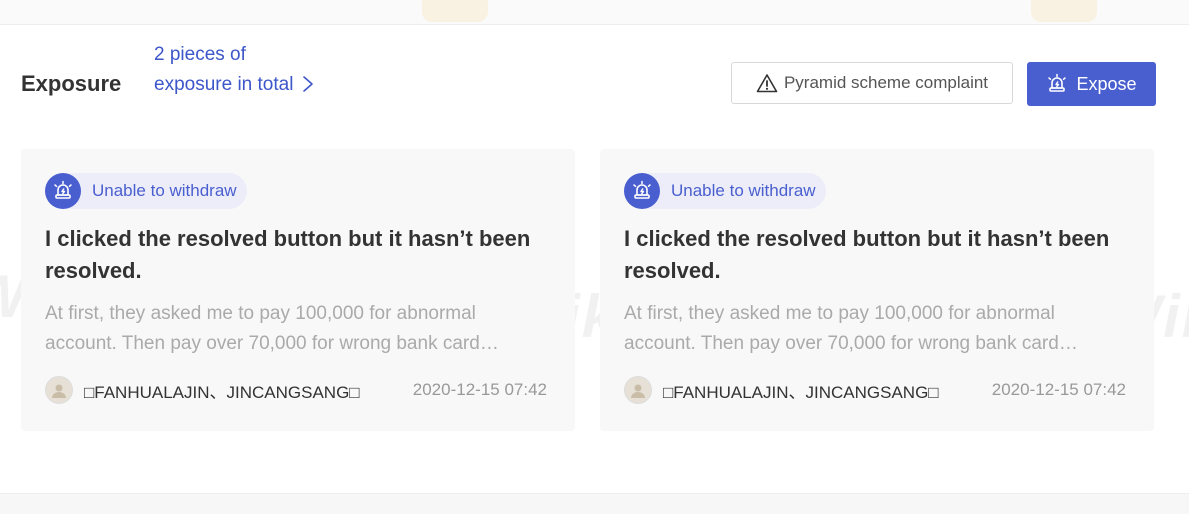 The width and height of the screenshot is (1189, 514). What do you see at coordinates (308, 84) in the screenshot?
I see `chevron-right-icon` at bounding box center [308, 84].